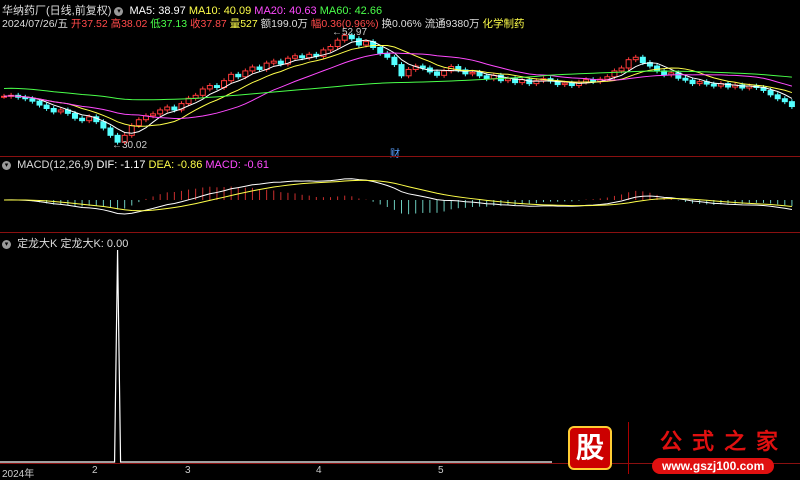  Describe the element at coordinates (89, 24) in the screenshot. I see `quote-open: 开37.52` at that location.